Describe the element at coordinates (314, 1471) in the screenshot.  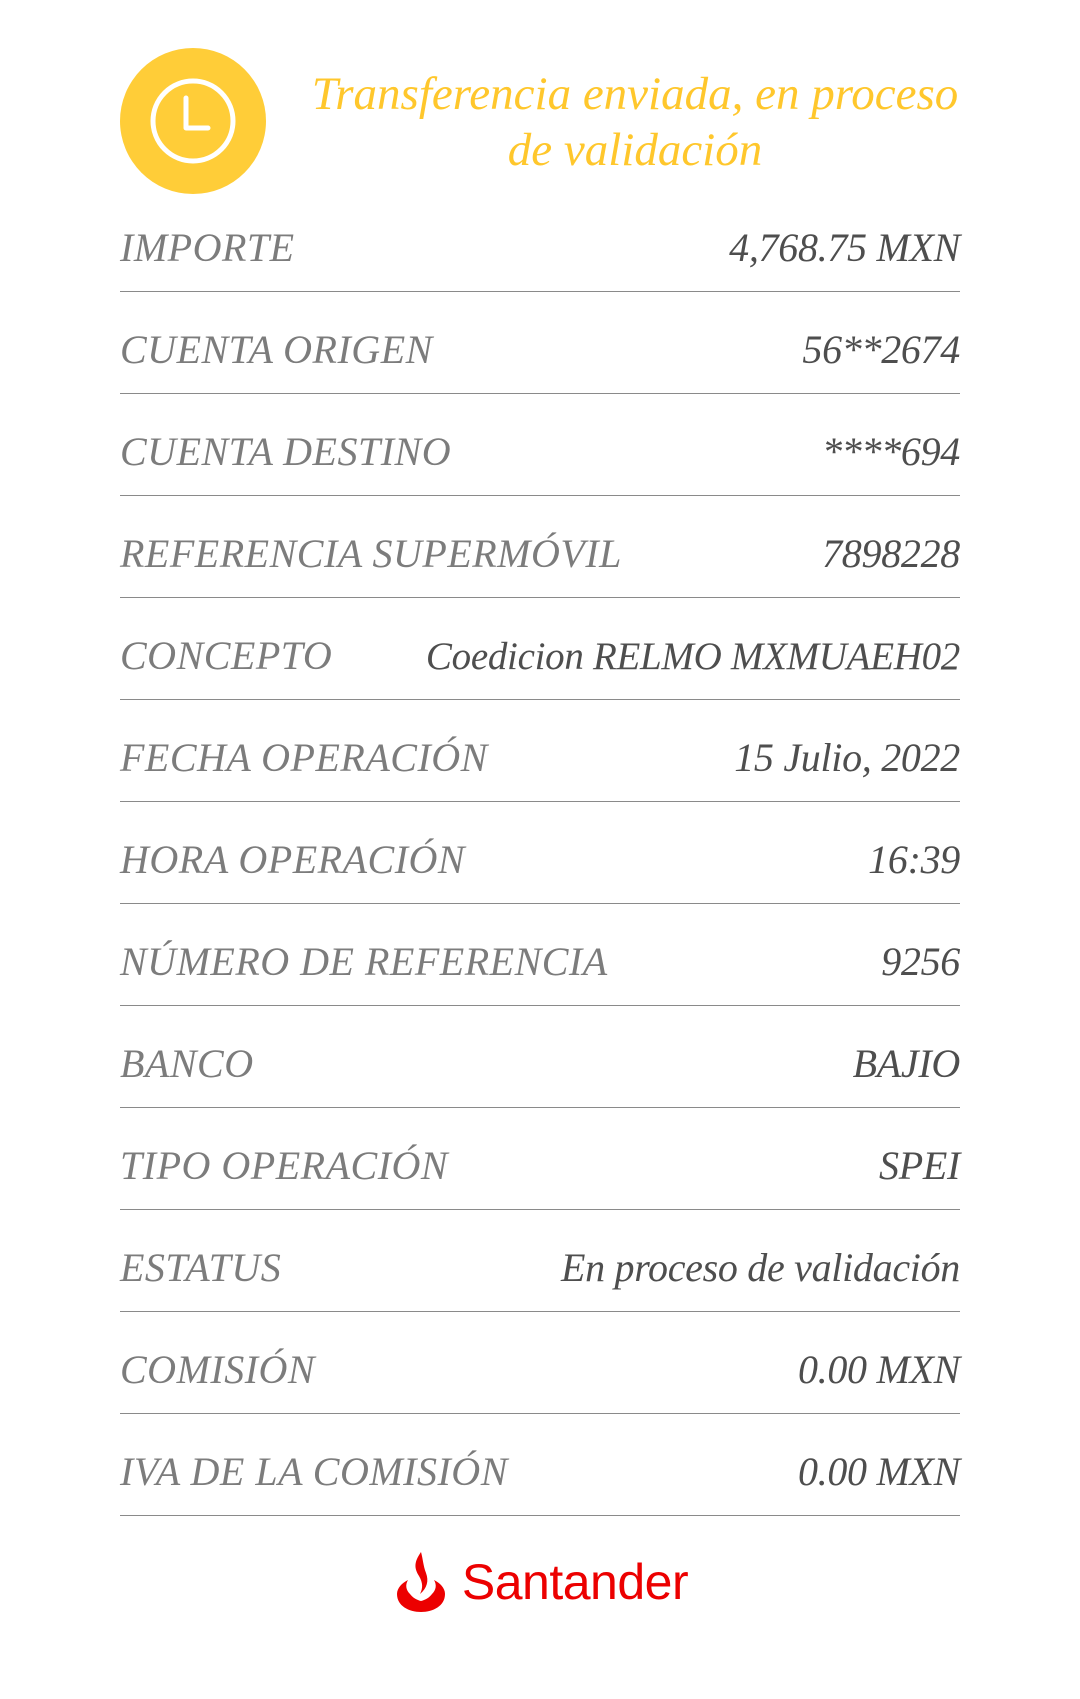
I see `detail-label: IVA DE LA COMISIÓN` at that location.